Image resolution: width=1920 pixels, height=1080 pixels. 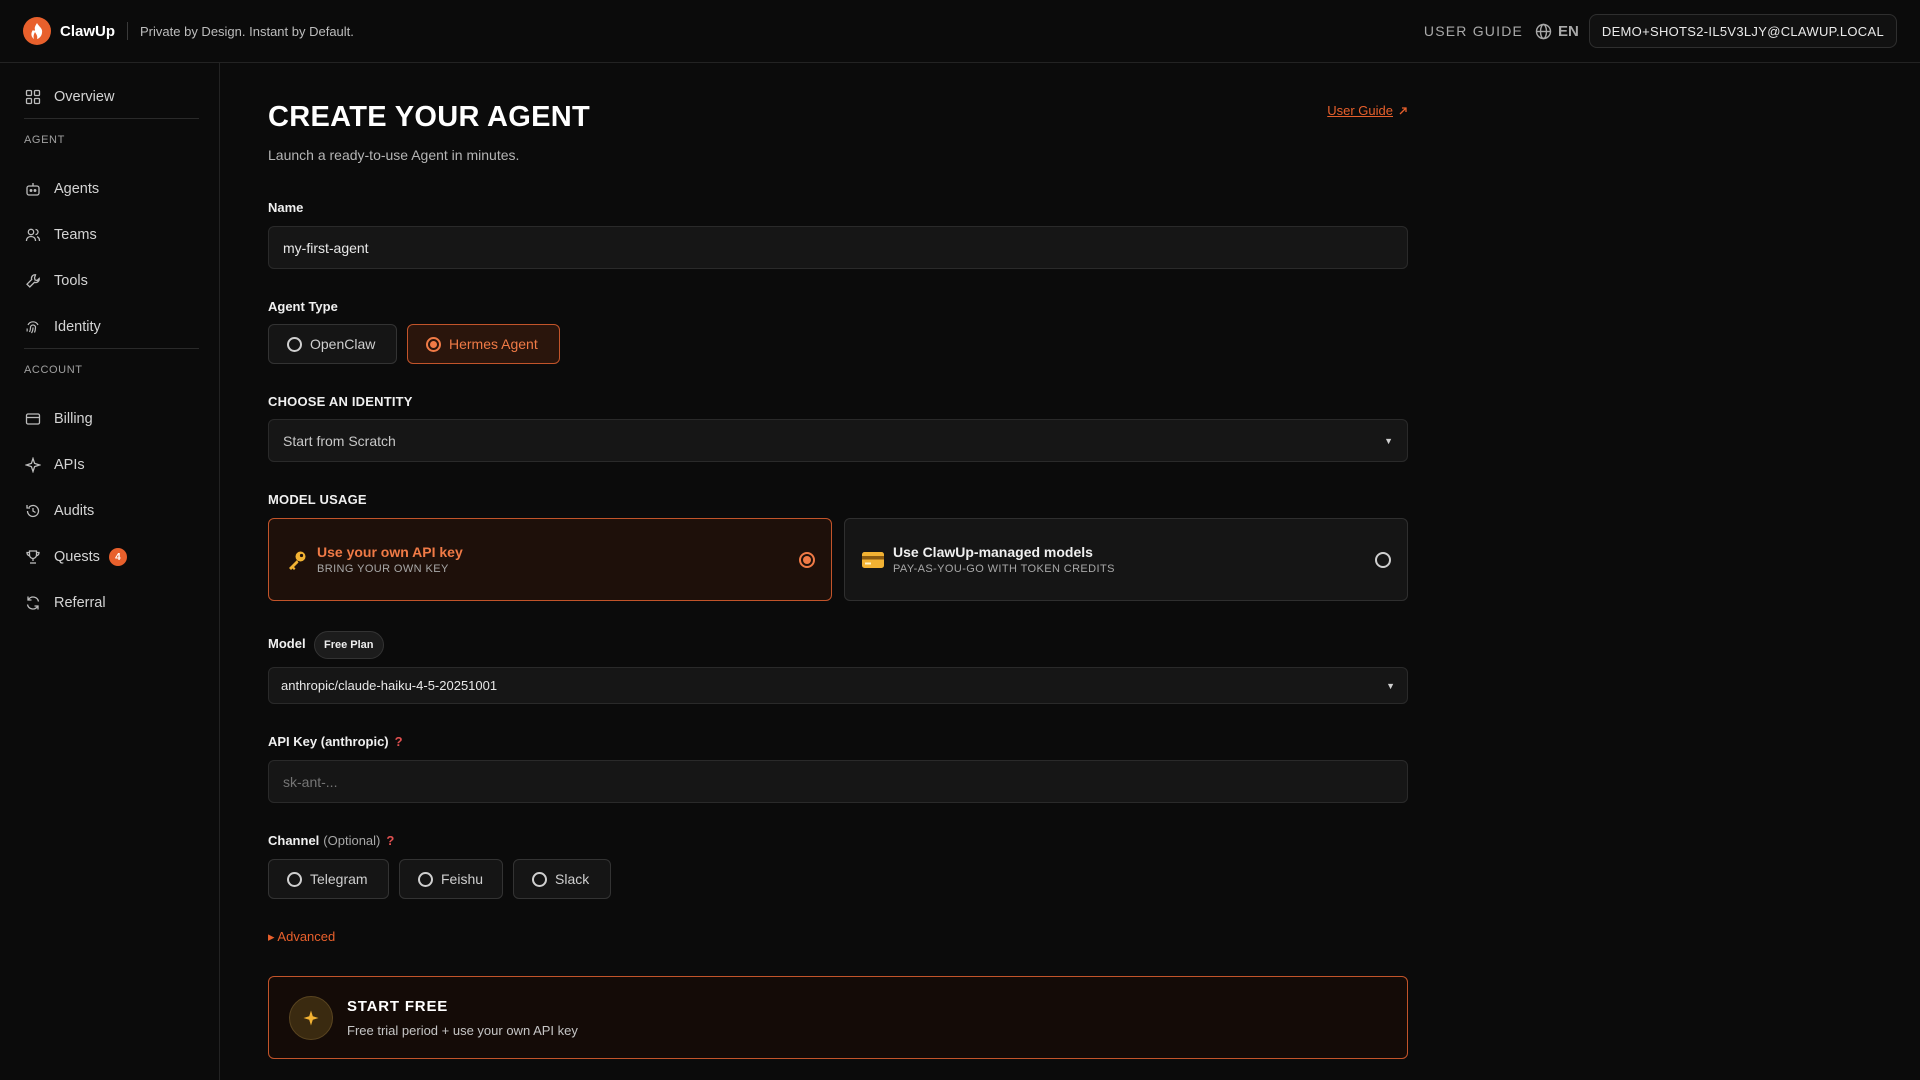 I want to click on sidebar-item-label: Identity, so click(x=77, y=327).